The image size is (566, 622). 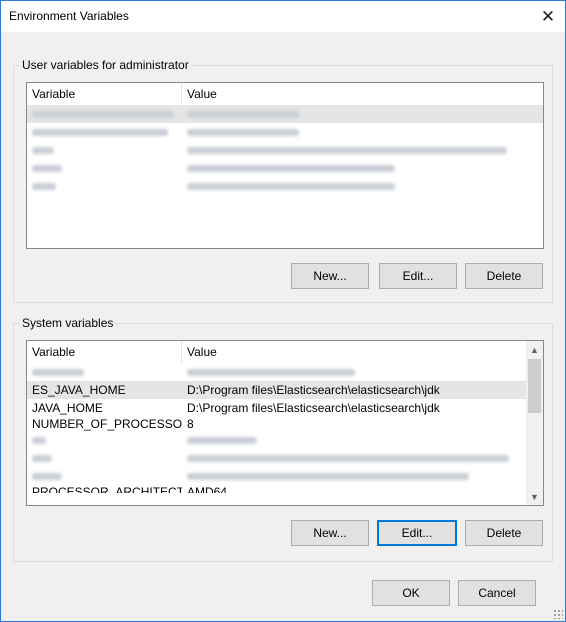 What do you see at coordinates (283, 16) in the screenshot?
I see `title-bar: Environment Variables ✕` at bounding box center [283, 16].